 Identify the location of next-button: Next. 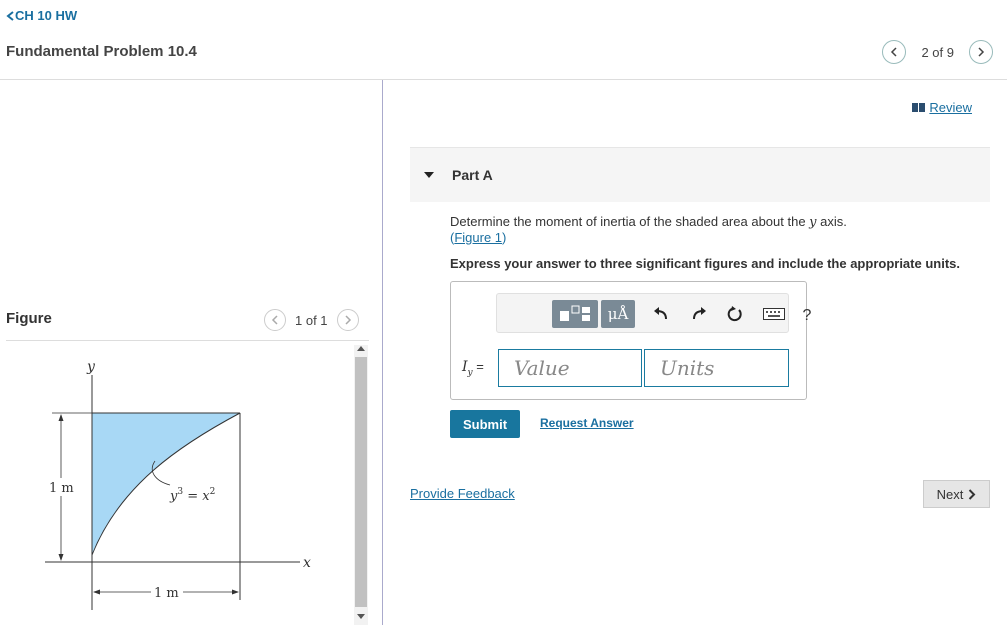
(956, 494).